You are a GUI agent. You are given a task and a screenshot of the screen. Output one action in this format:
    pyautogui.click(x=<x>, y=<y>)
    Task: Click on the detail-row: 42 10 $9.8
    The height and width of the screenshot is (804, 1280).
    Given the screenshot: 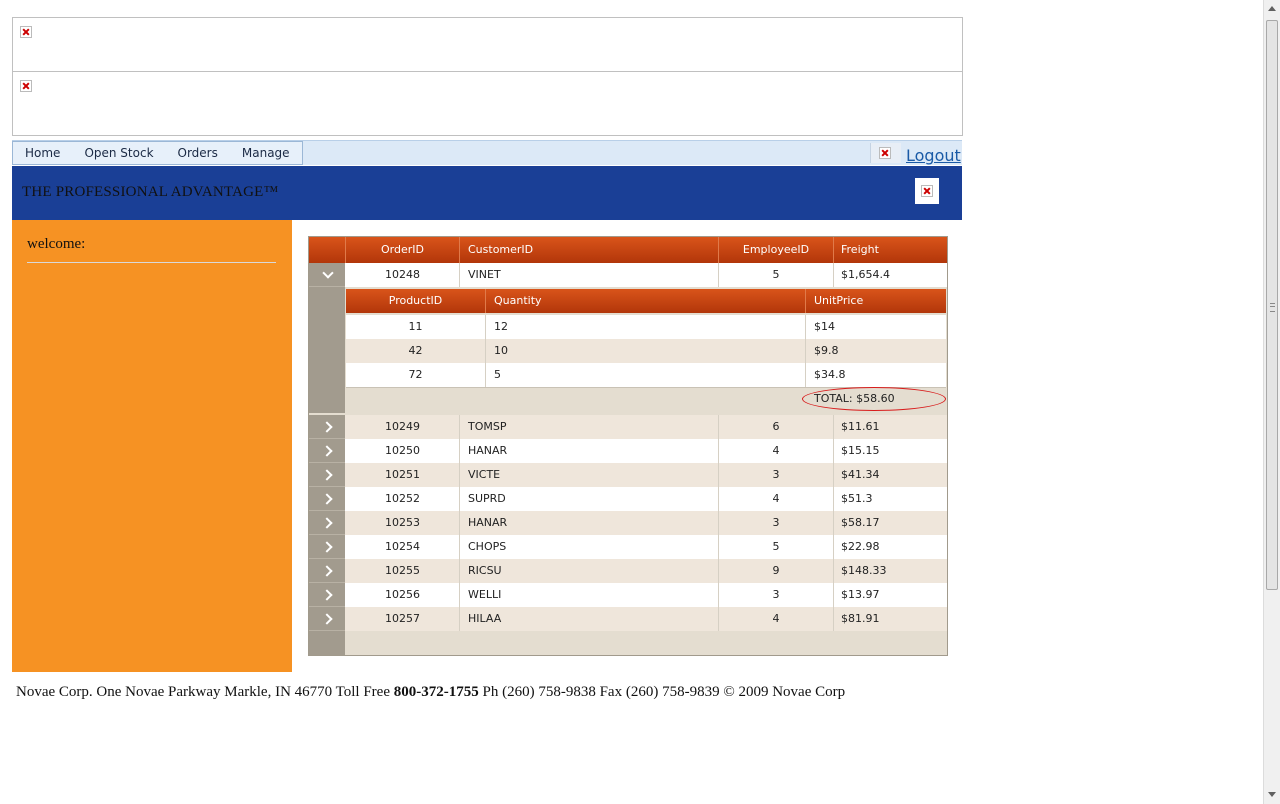 What is the action you would take?
    pyautogui.click(x=646, y=351)
    